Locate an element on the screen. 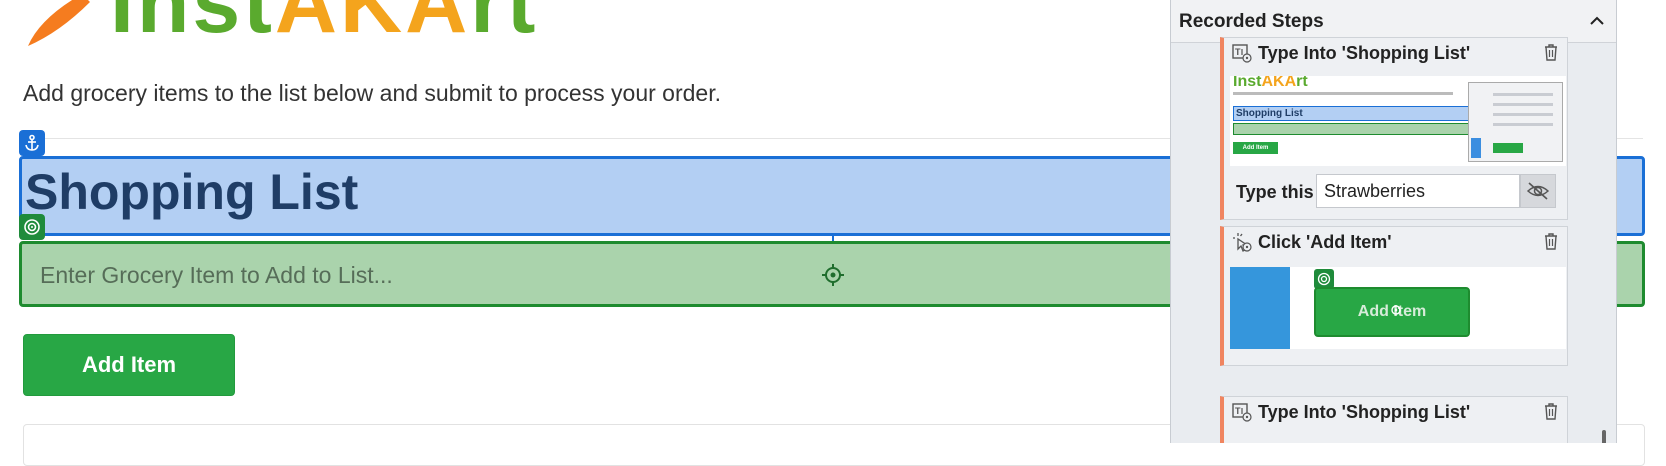 The height and width of the screenshot is (466, 1666). chevron-up-icon is located at coordinates (1597, 21).